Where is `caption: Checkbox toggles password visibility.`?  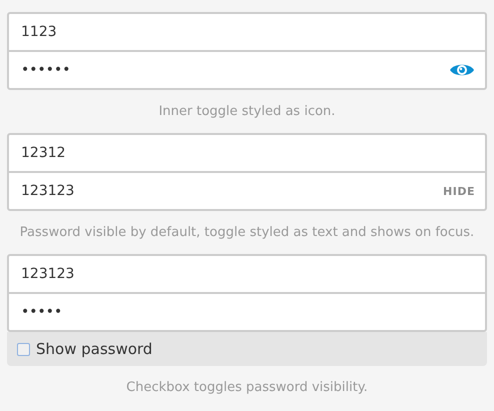
caption: Checkbox toggles password visibility. is located at coordinates (247, 388).